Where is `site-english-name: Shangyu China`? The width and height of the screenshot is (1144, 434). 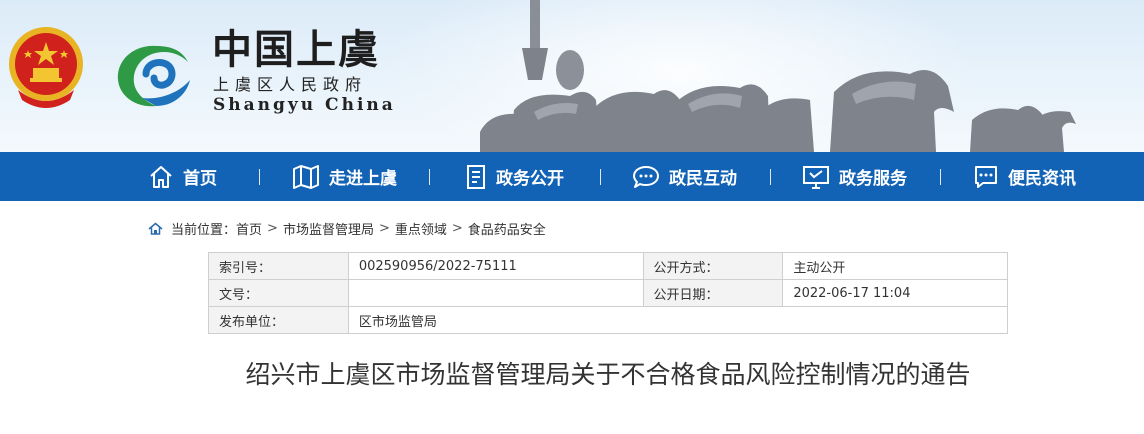 site-english-name: Shangyu China is located at coordinates (304, 105).